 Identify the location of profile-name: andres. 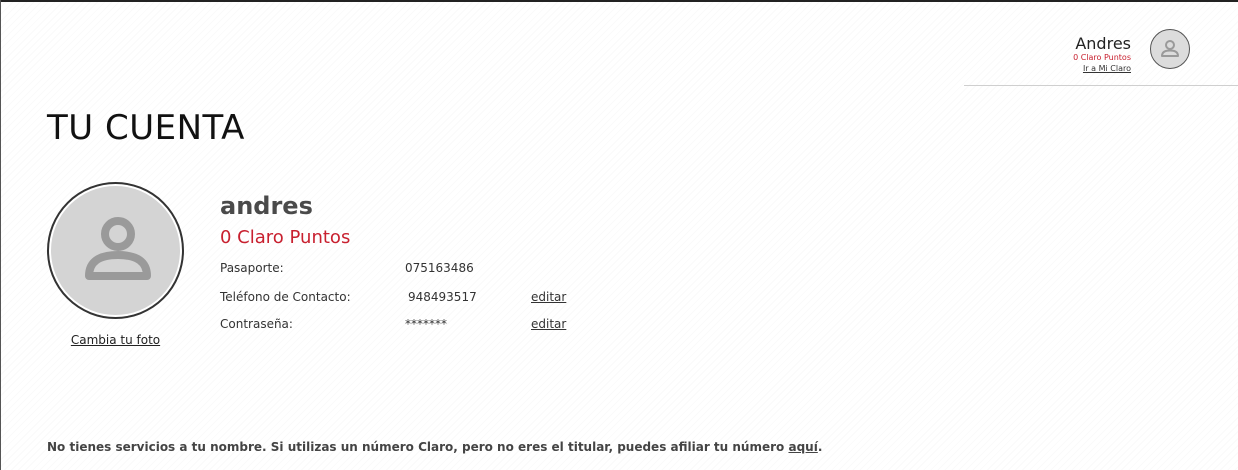
(266, 206).